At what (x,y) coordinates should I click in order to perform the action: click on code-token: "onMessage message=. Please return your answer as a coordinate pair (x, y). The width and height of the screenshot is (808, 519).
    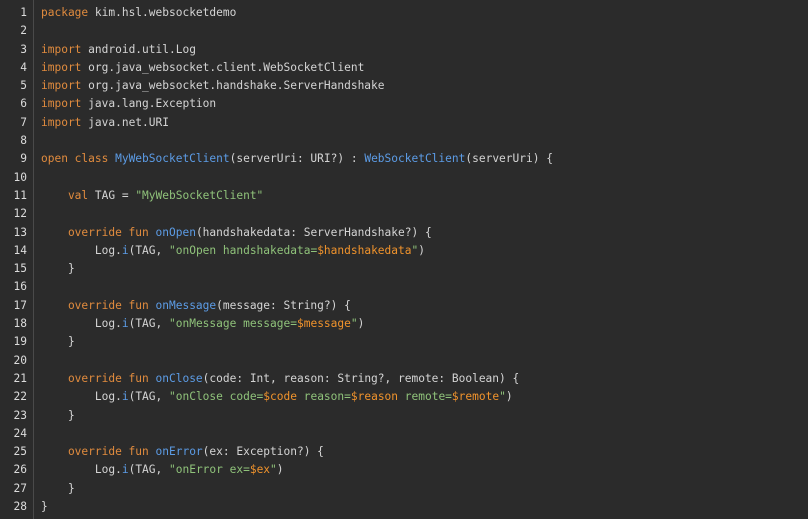
    Looking at the image, I should click on (233, 324).